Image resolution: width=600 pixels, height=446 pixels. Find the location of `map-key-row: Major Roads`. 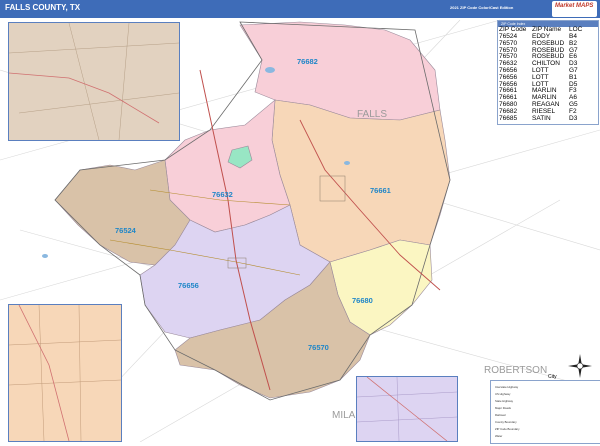

map-key-row: Major Roads is located at coordinates (503, 408).